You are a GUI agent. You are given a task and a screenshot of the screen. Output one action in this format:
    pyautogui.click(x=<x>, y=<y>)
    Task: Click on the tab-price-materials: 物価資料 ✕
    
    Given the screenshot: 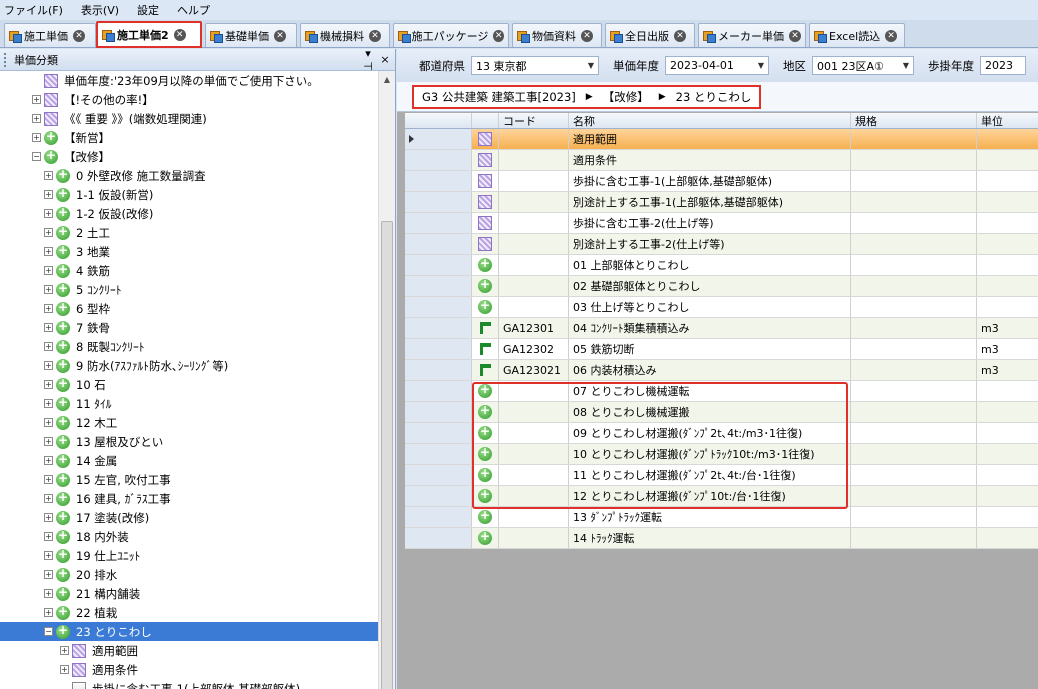 What is the action you would take?
    pyautogui.click(x=557, y=35)
    